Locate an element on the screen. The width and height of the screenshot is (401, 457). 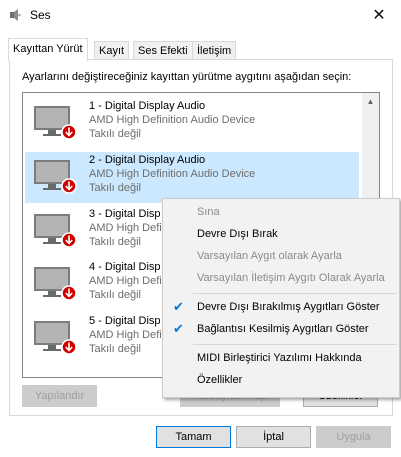
menu-item-label: Bağlantısı Kesilmiş Aygıtları Göster is located at coordinates (283, 329).